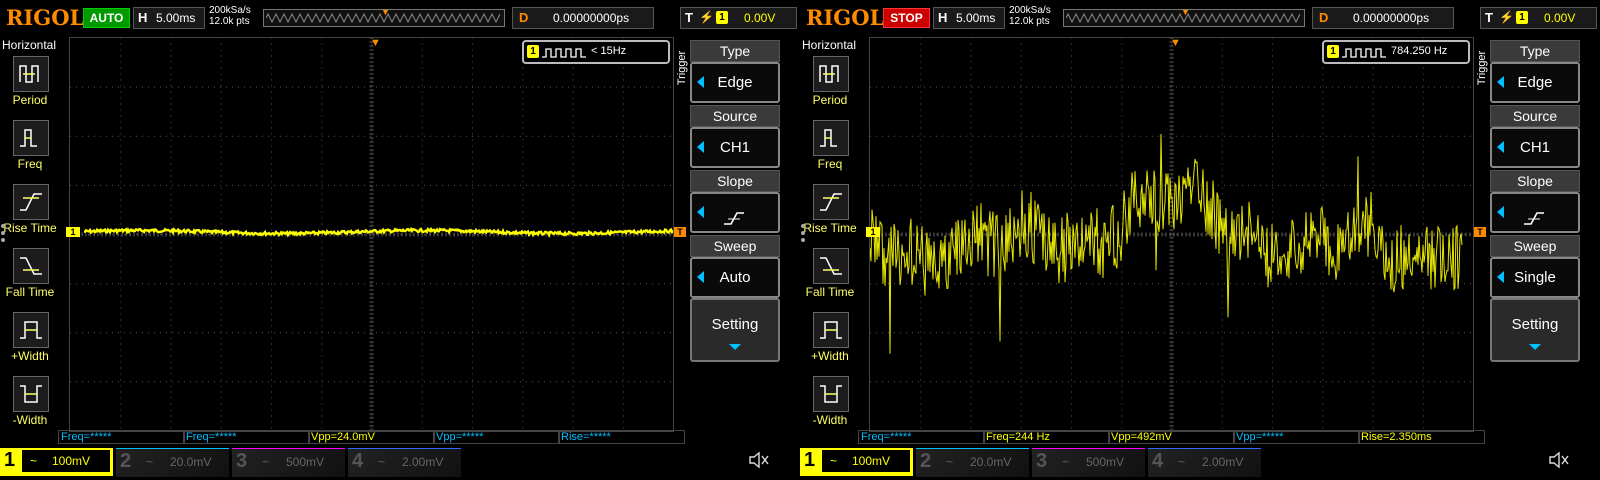 The image size is (1600, 480). What do you see at coordinates (804, 234) in the screenshot?
I see `page-dots` at bounding box center [804, 234].